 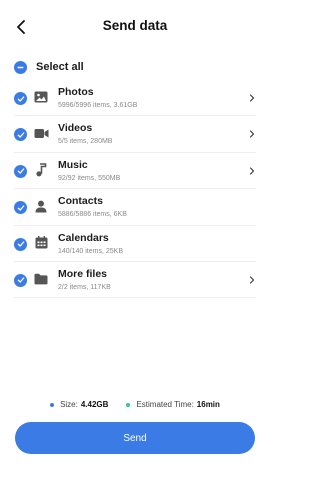 What do you see at coordinates (90, 251) in the screenshot?
I see `category-meta: 140/140 items, 25KB` at bounding box center [90, 251].